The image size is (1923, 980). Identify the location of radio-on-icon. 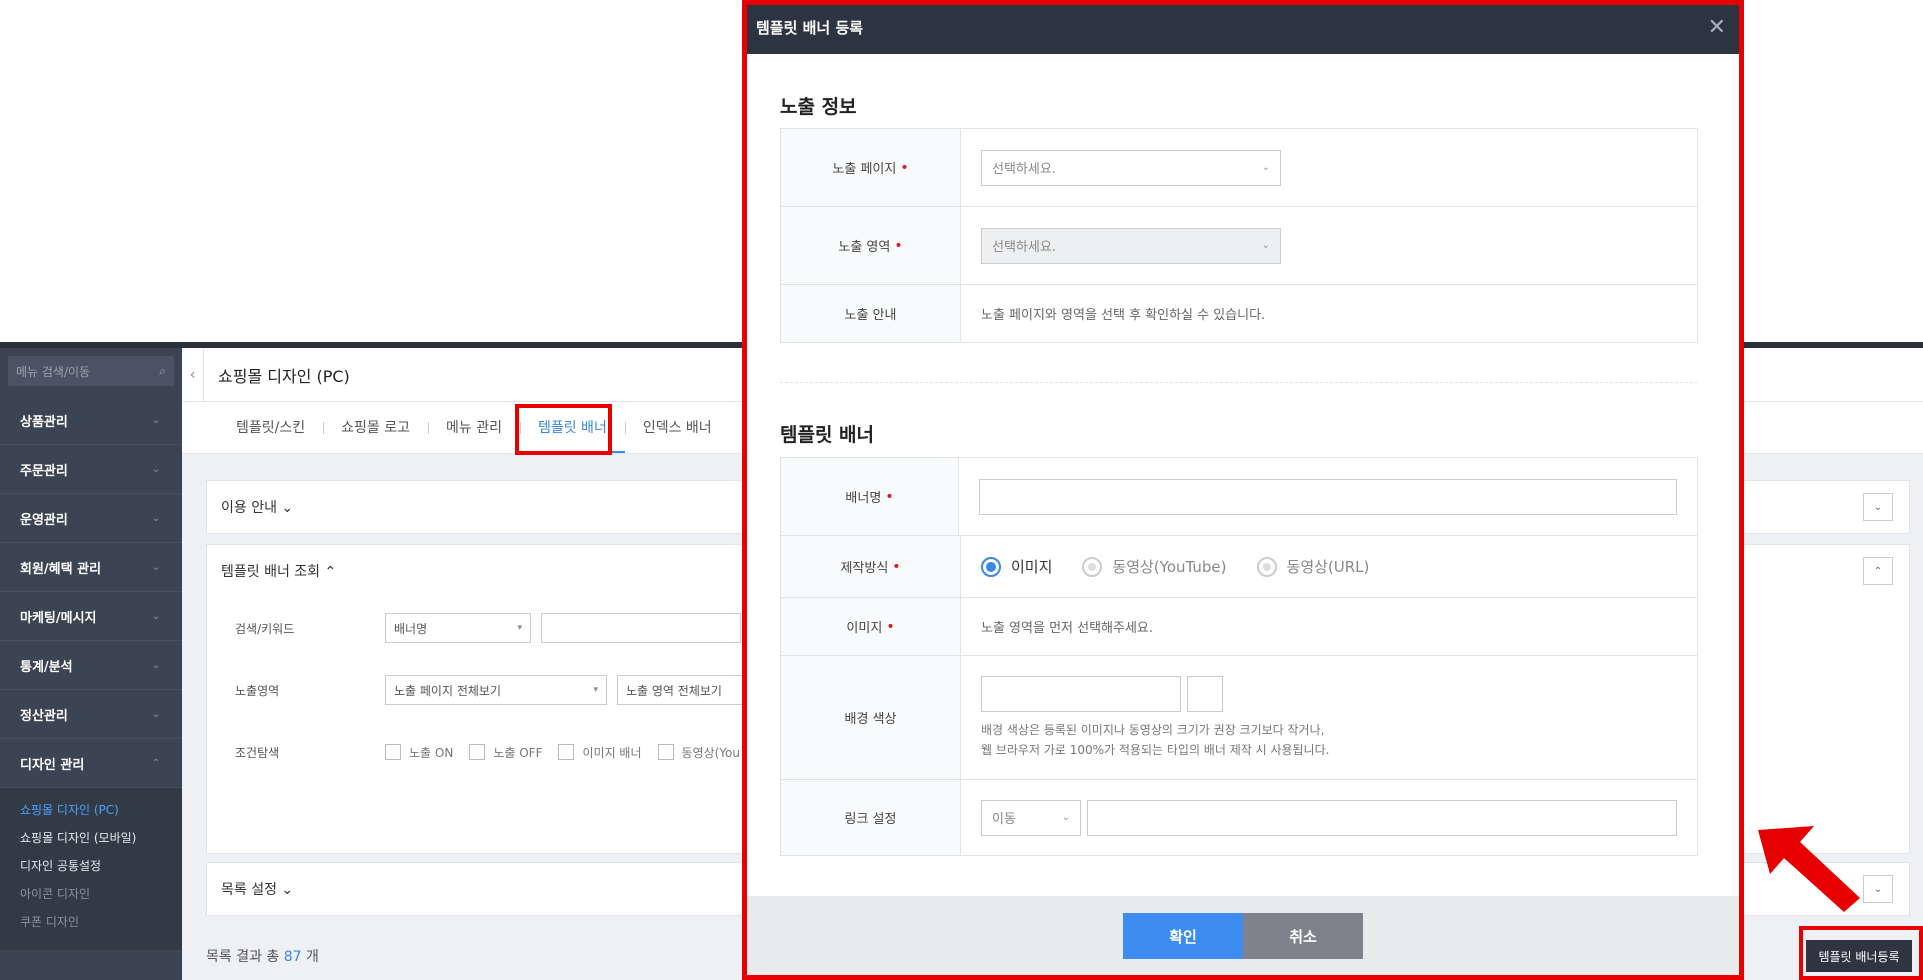
(991, 566).